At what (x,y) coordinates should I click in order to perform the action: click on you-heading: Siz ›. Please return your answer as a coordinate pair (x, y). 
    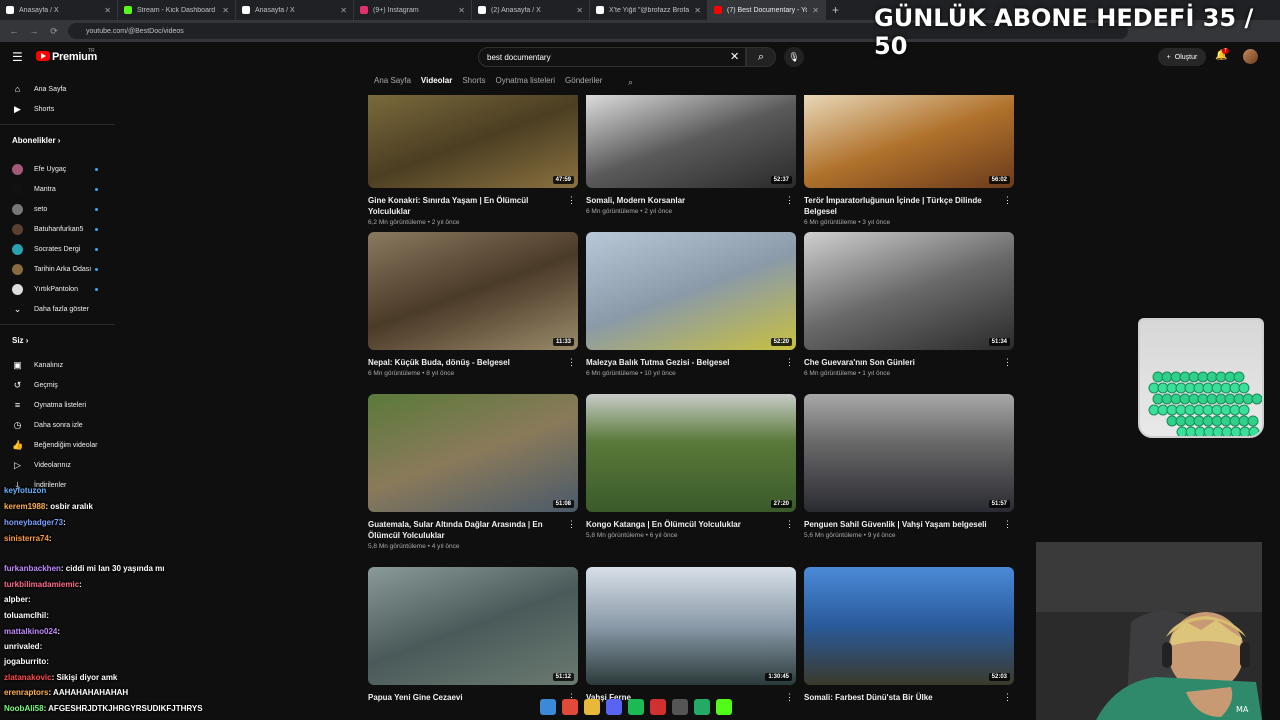
    Looking at the image, I should click on (20, 340).